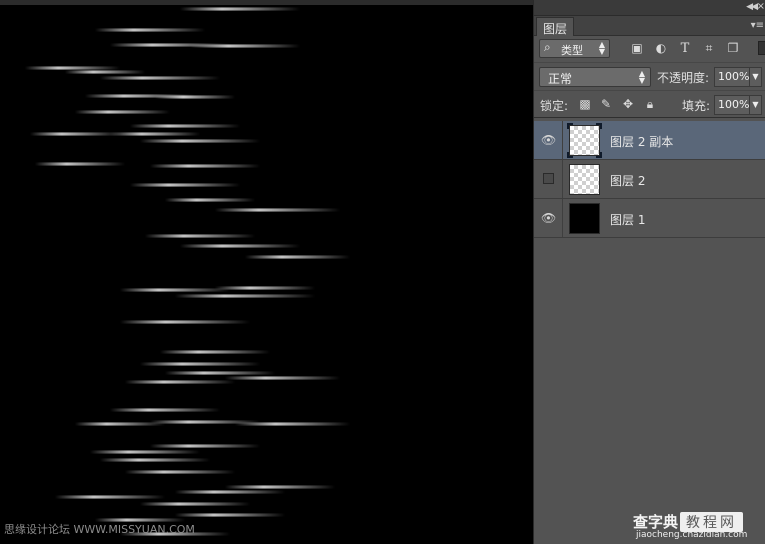 This screenshot has width=765, height=544. I want to click on panel-menu-icon: ▾≡, so click(757, 25).